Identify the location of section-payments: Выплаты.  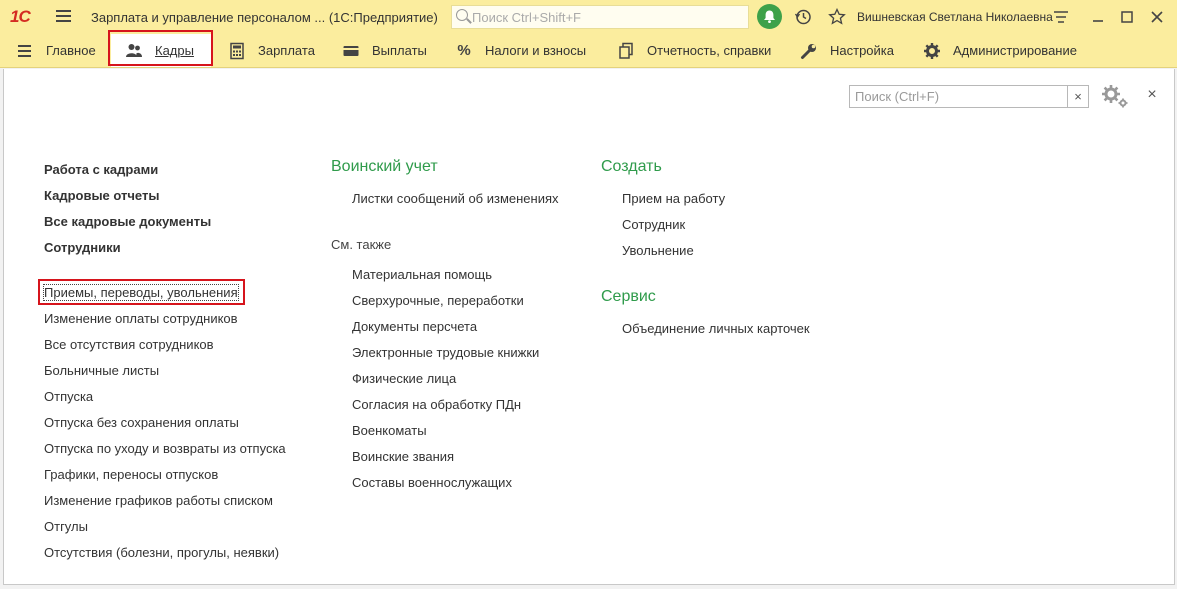
(384, 50).